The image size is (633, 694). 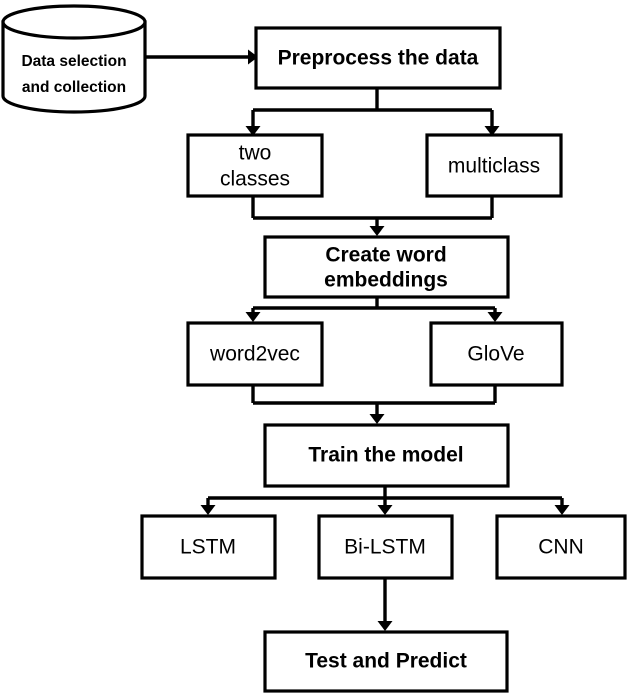 What do you see at coordinates (374, 309) in the screenshot?
I see `edge-embeddings-fork` at bounding box center [374, 309].